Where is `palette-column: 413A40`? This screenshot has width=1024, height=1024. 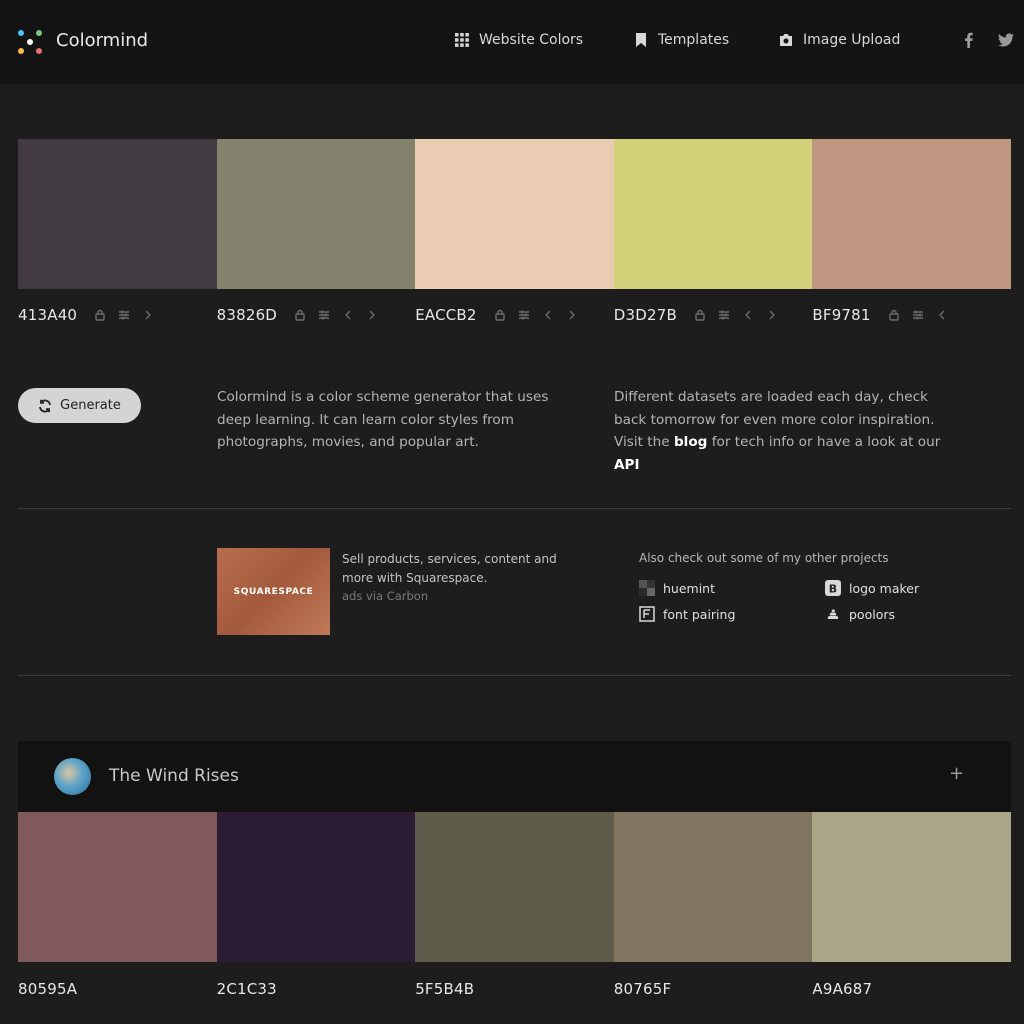
palette-column: 413A40 is located at coordinates (117, 315).